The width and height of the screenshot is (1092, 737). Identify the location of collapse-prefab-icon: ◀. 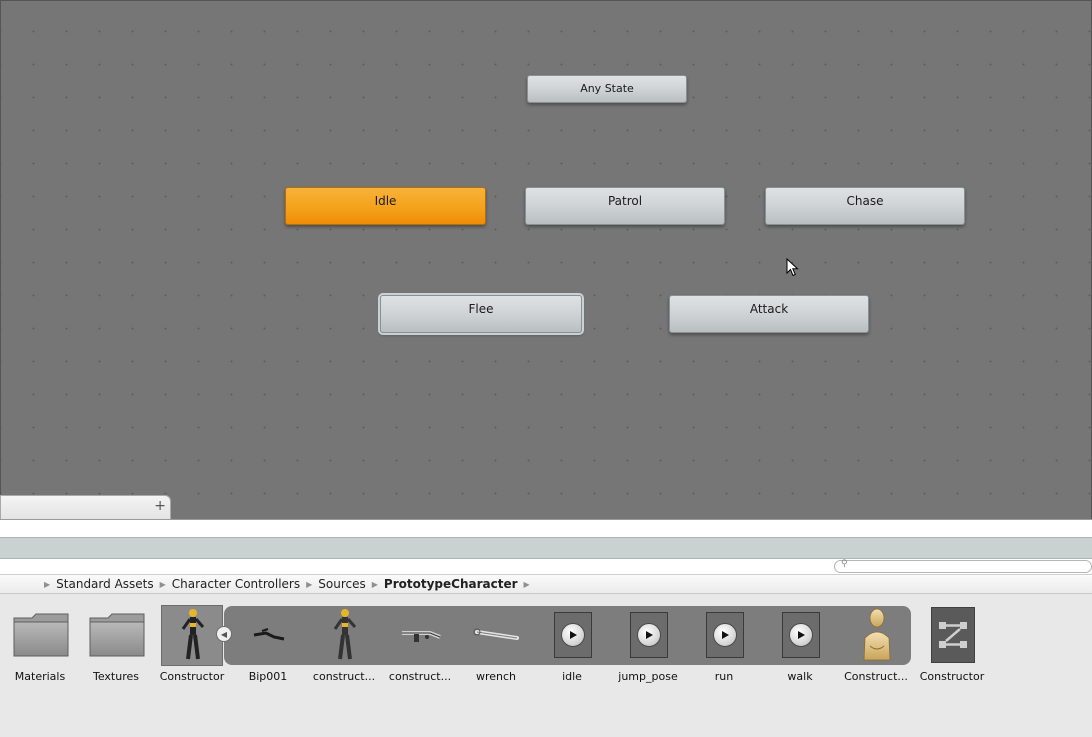
(224, 634).